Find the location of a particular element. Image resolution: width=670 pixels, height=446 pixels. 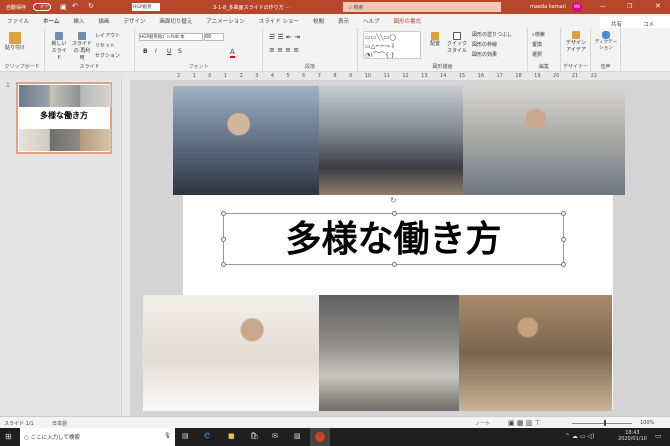

explorer-icon: ■ is located at coordinates (231, 436).